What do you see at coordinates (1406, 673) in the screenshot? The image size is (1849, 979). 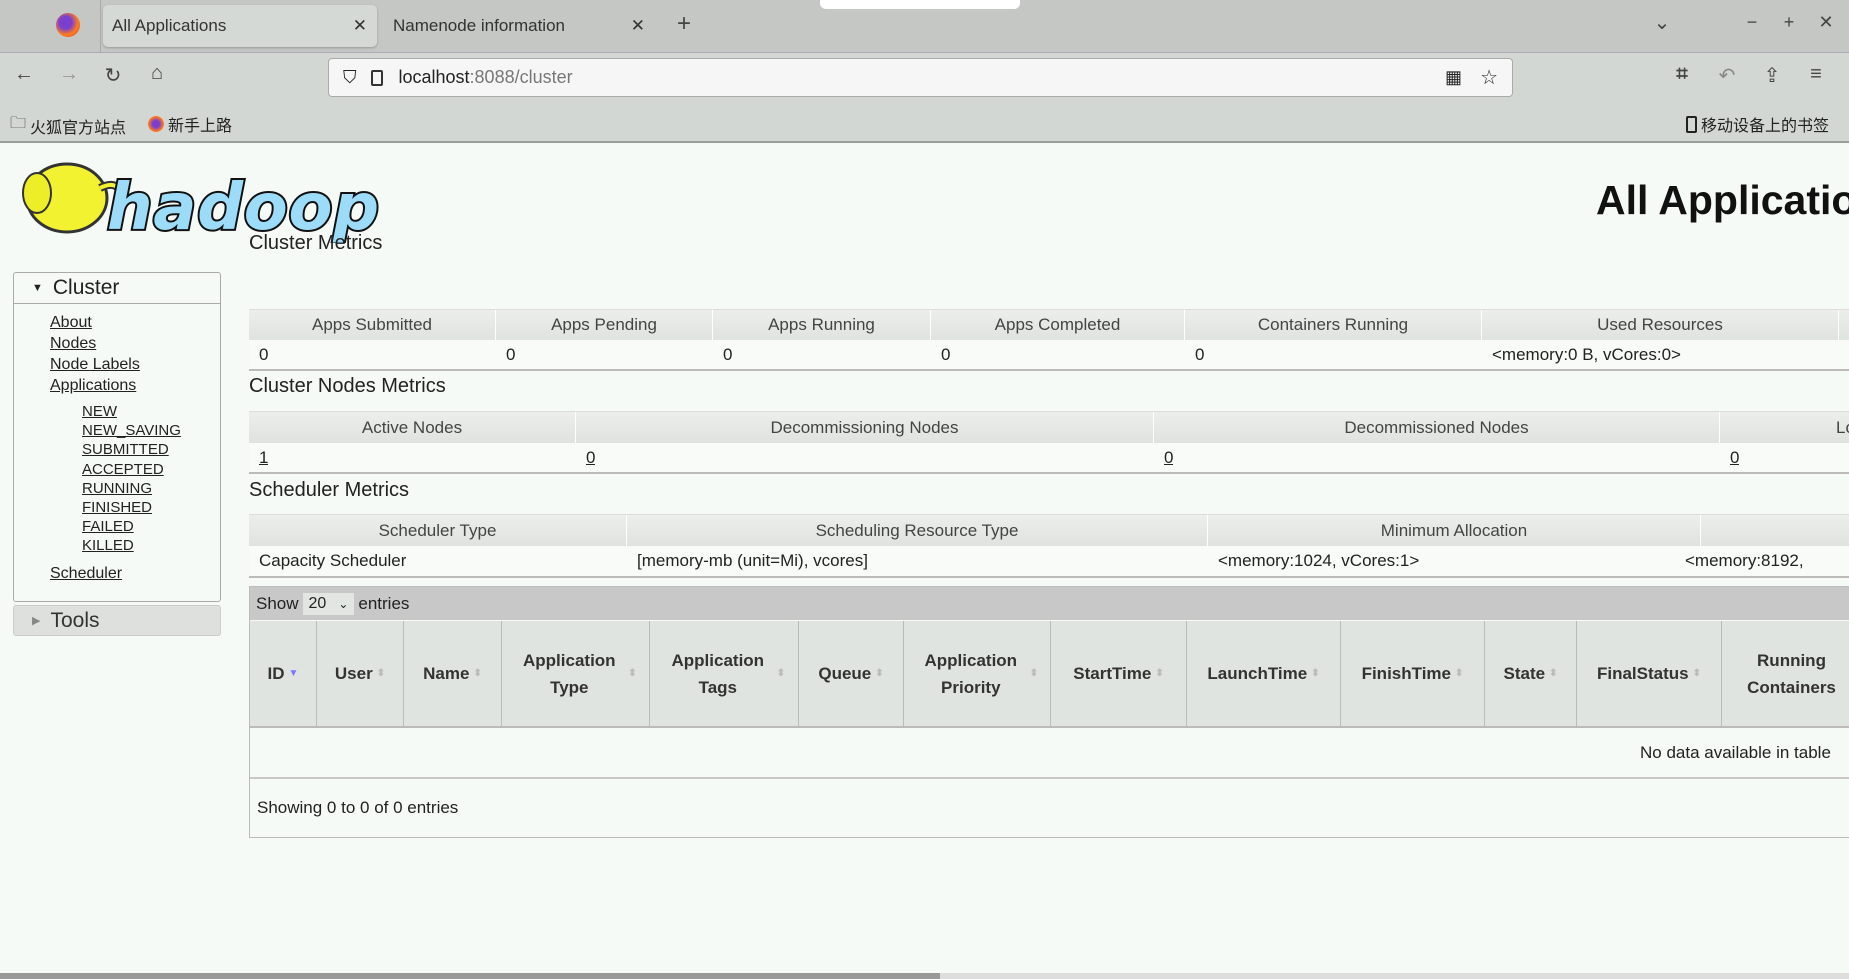 I see `column-header-label: FinishTime` at bounding box center [1406, 673].